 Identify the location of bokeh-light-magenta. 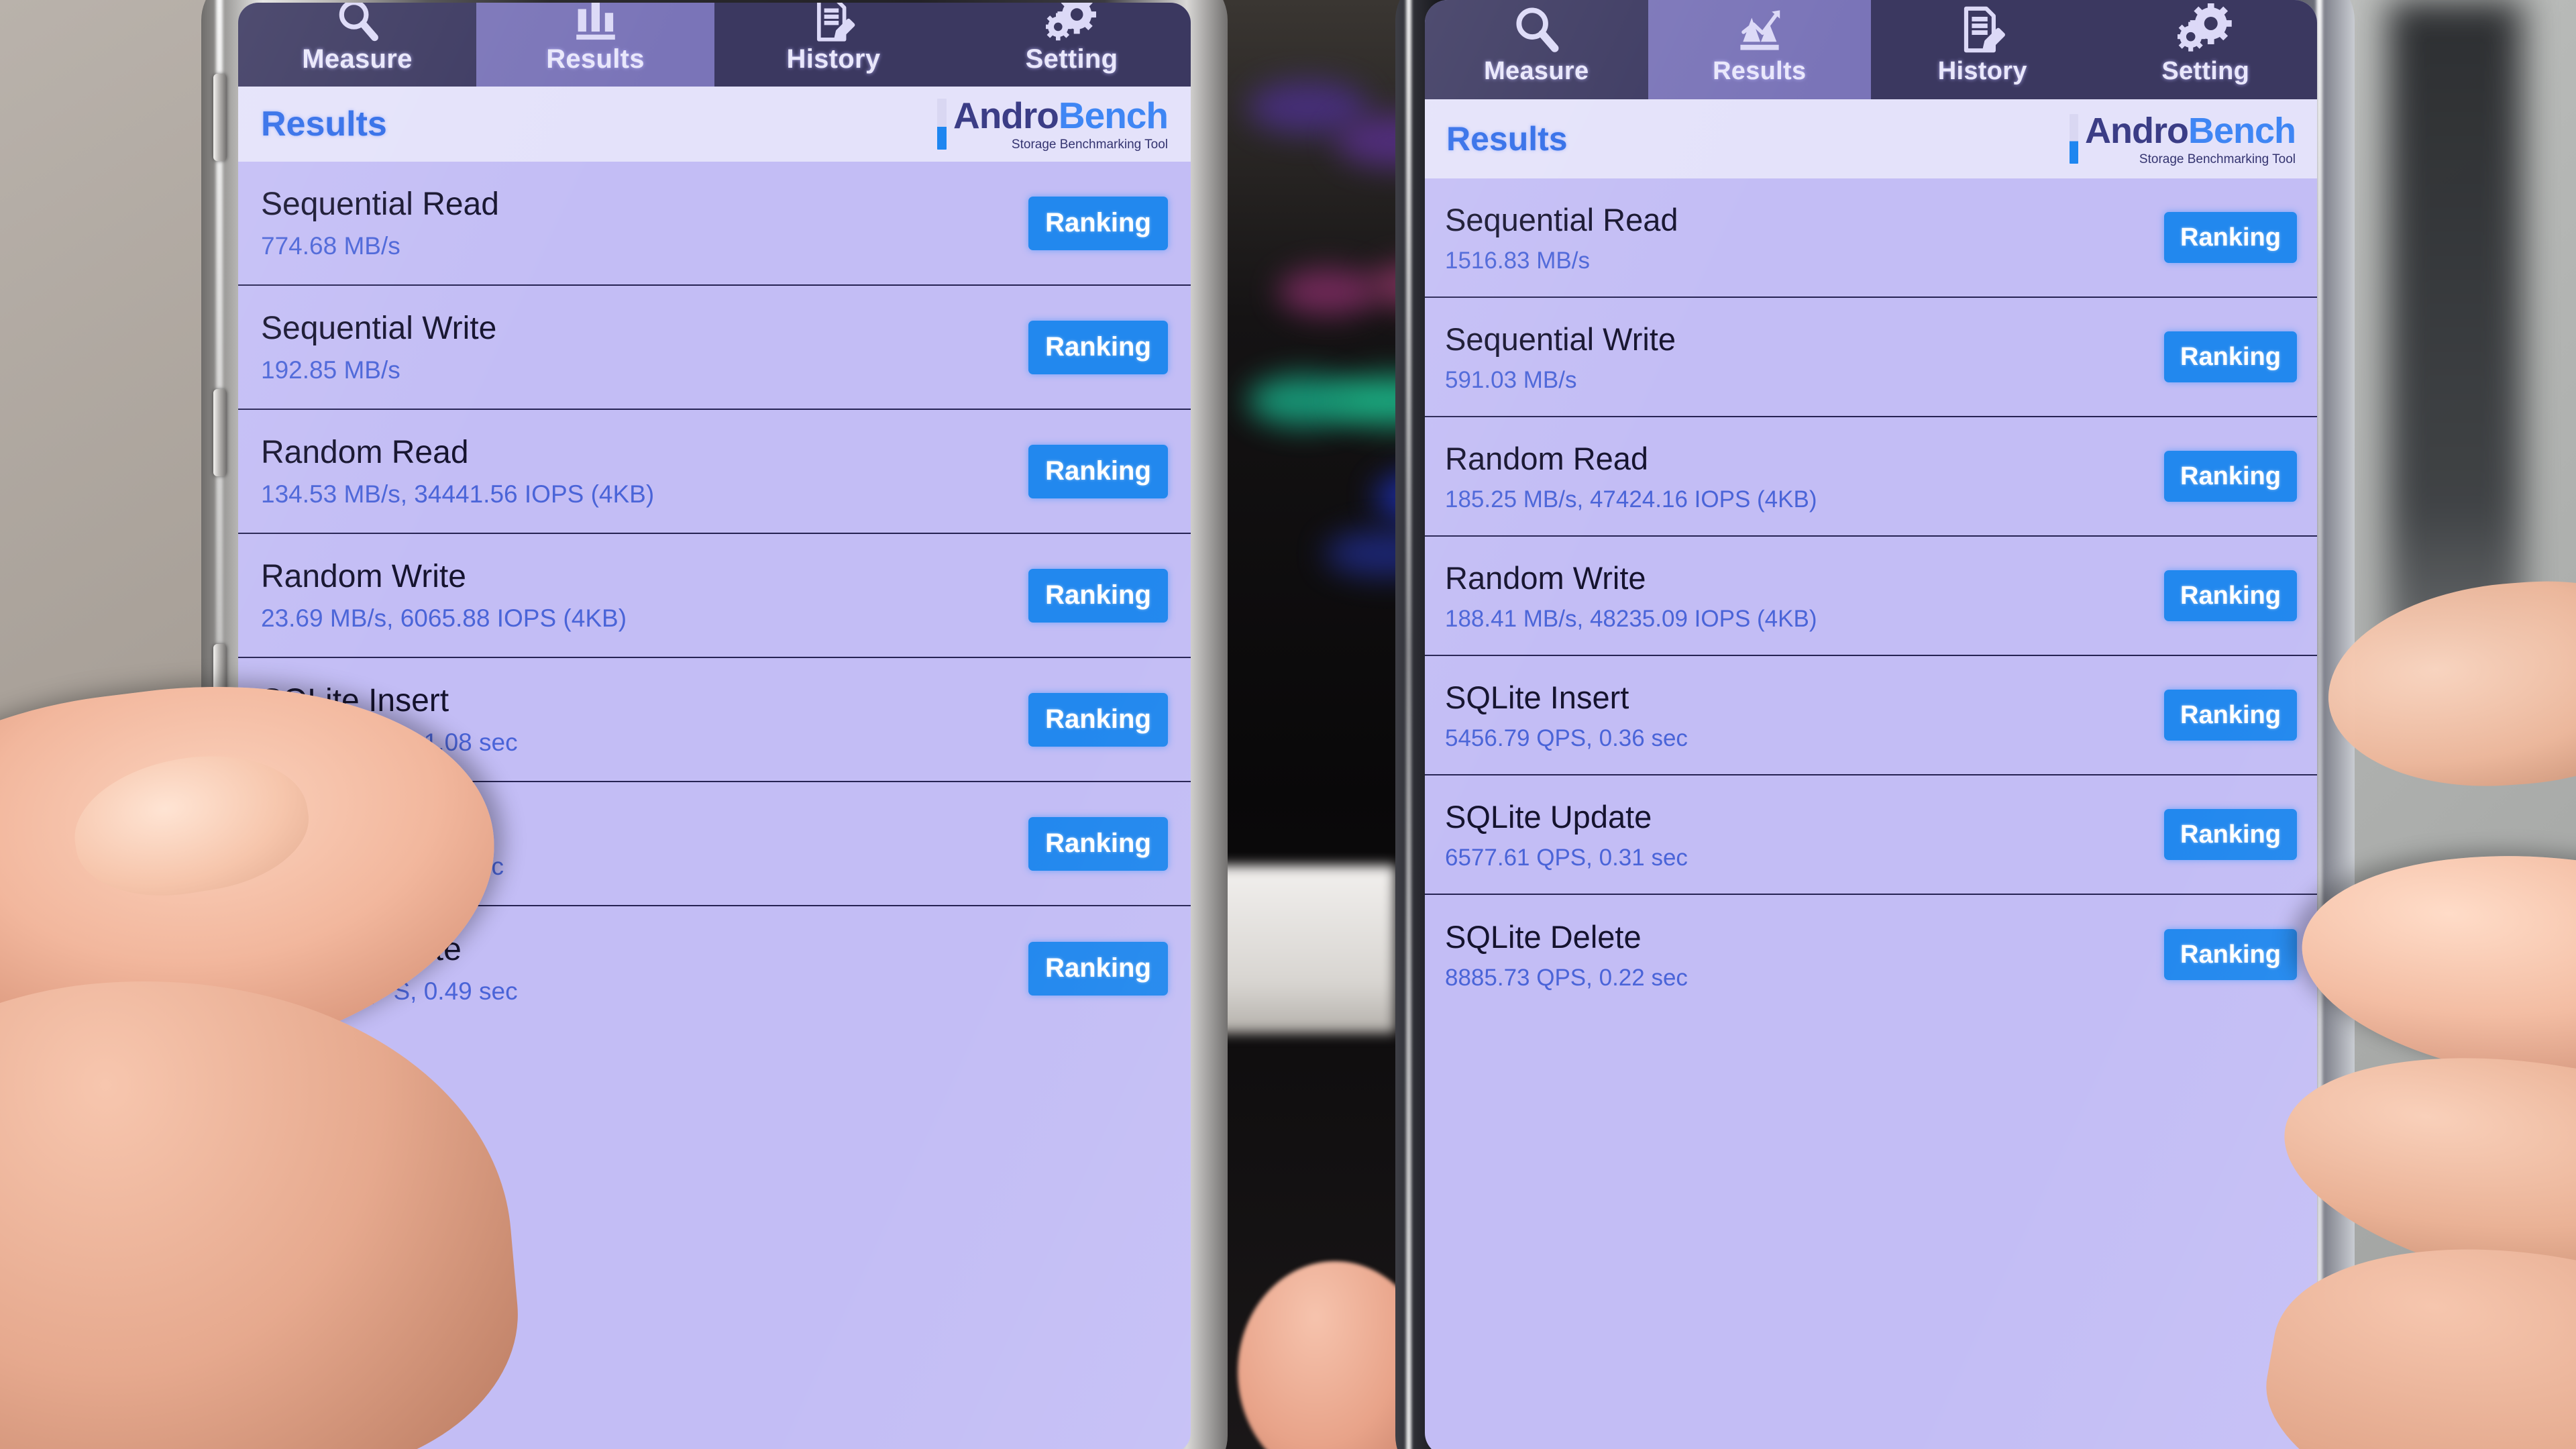
(1328, 291).